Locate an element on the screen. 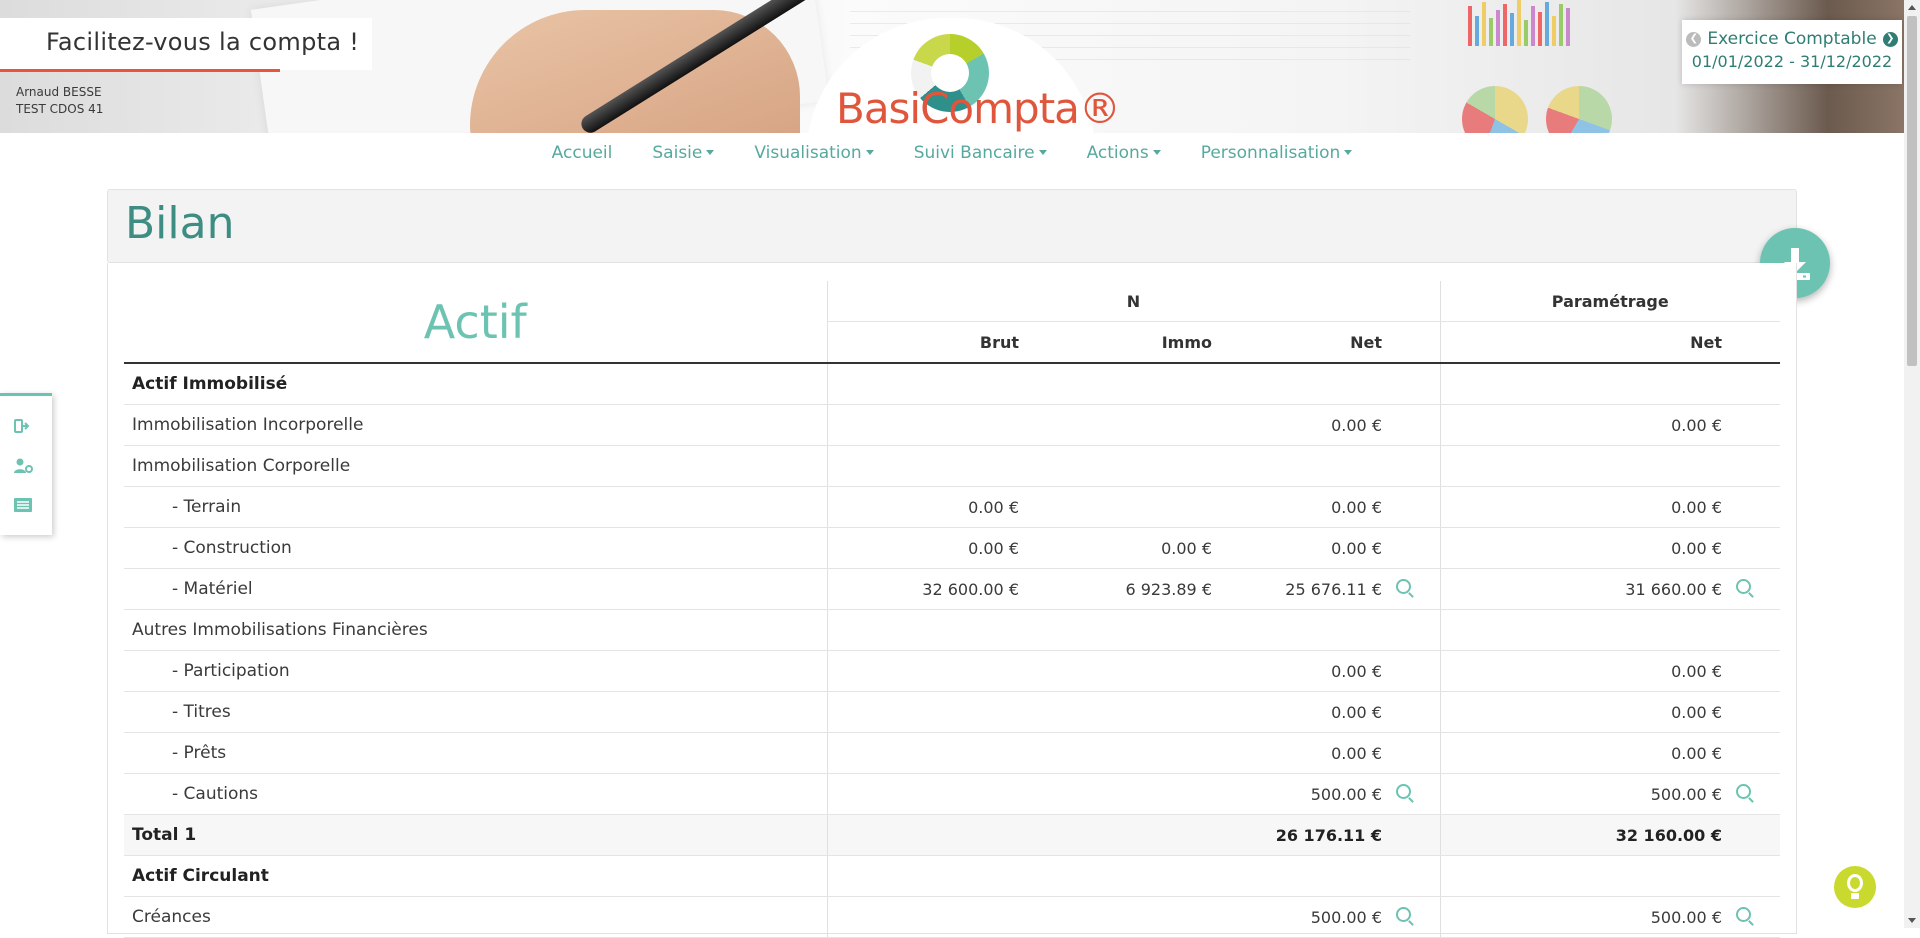  row-label: - Participation is located at coordinates (475, 671).